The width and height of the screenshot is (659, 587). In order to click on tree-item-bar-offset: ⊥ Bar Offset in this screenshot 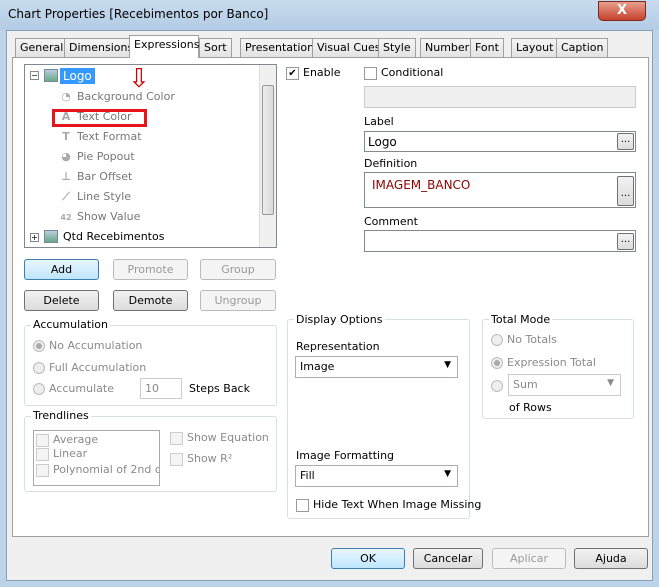, I will do `click(95, 177)`.